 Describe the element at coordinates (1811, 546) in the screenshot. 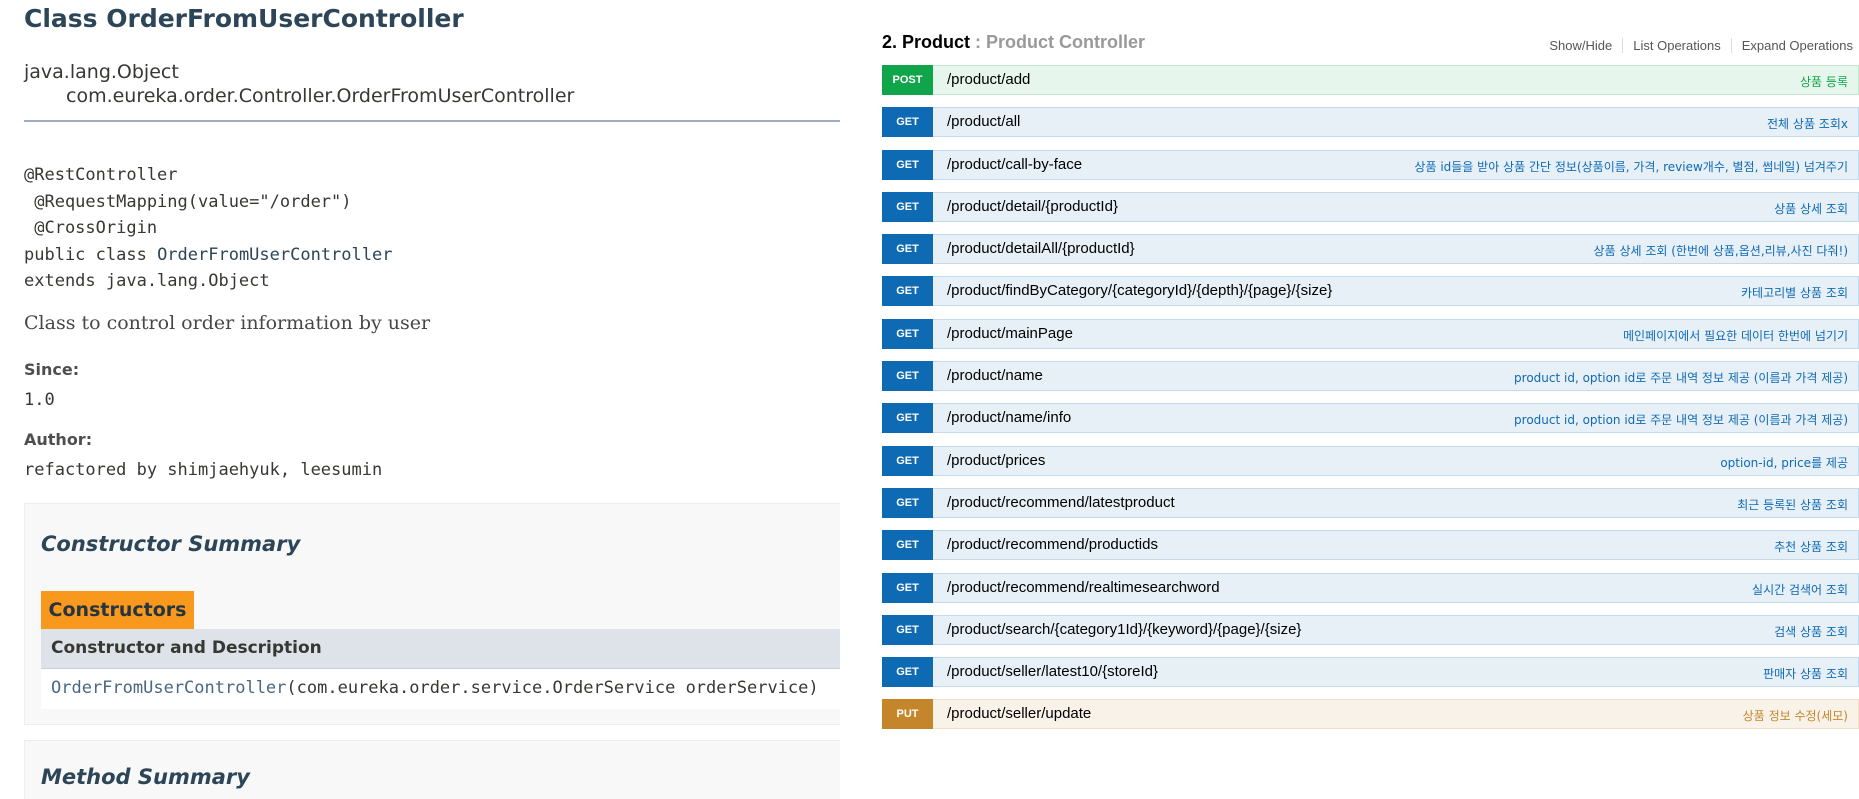

I see `operation-summary: 추천 상품 조회` at that location.